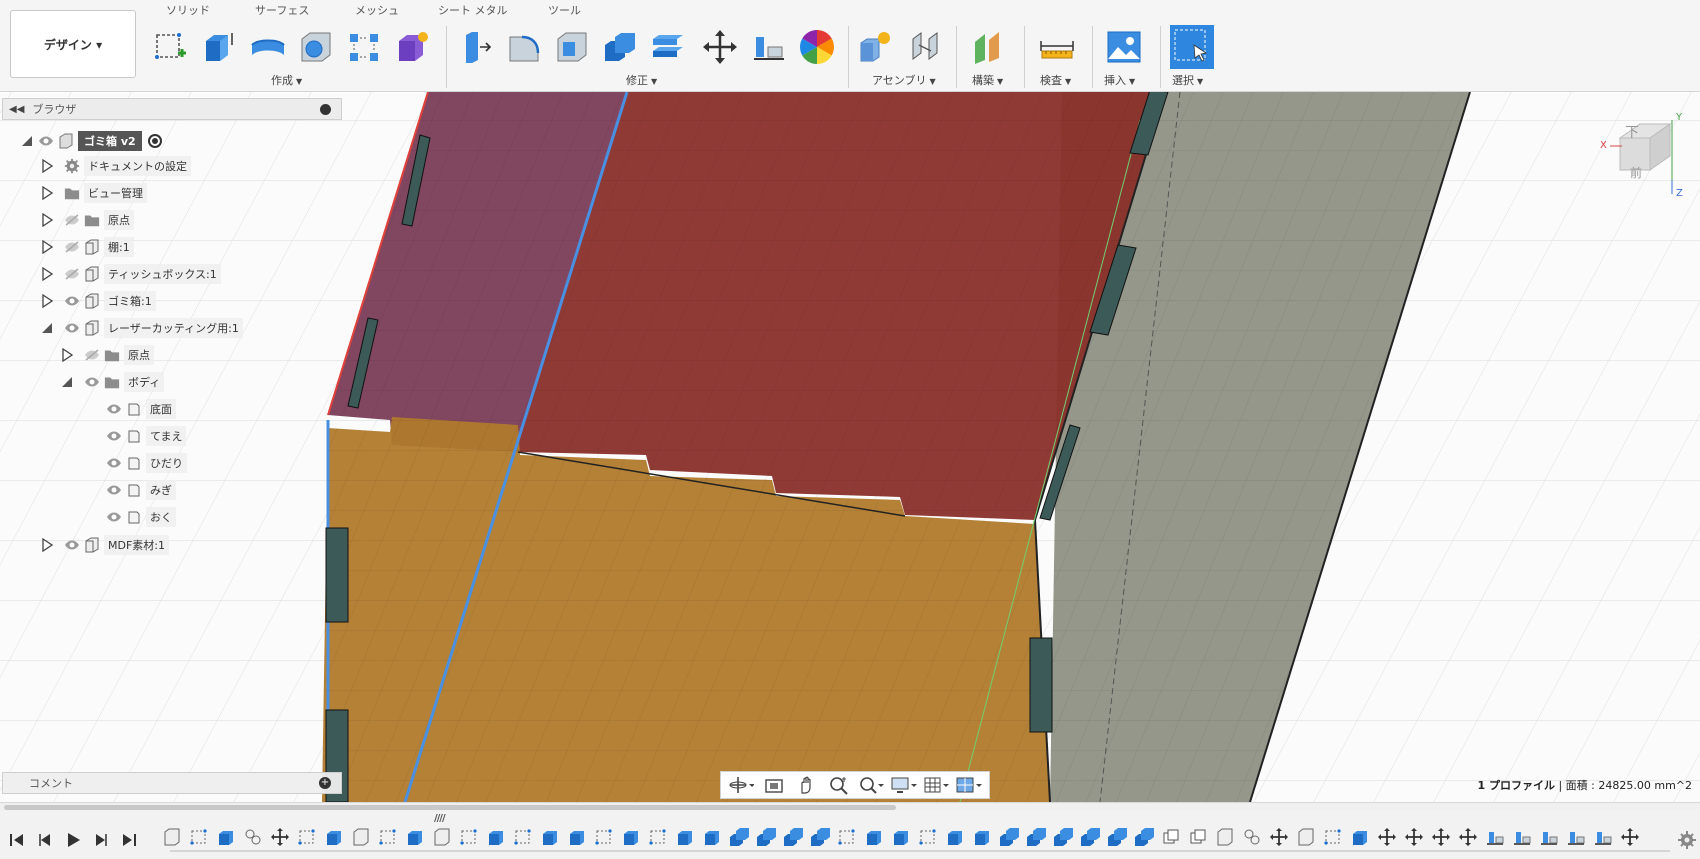  I want to click on step-forward-button, so click(101, 840).